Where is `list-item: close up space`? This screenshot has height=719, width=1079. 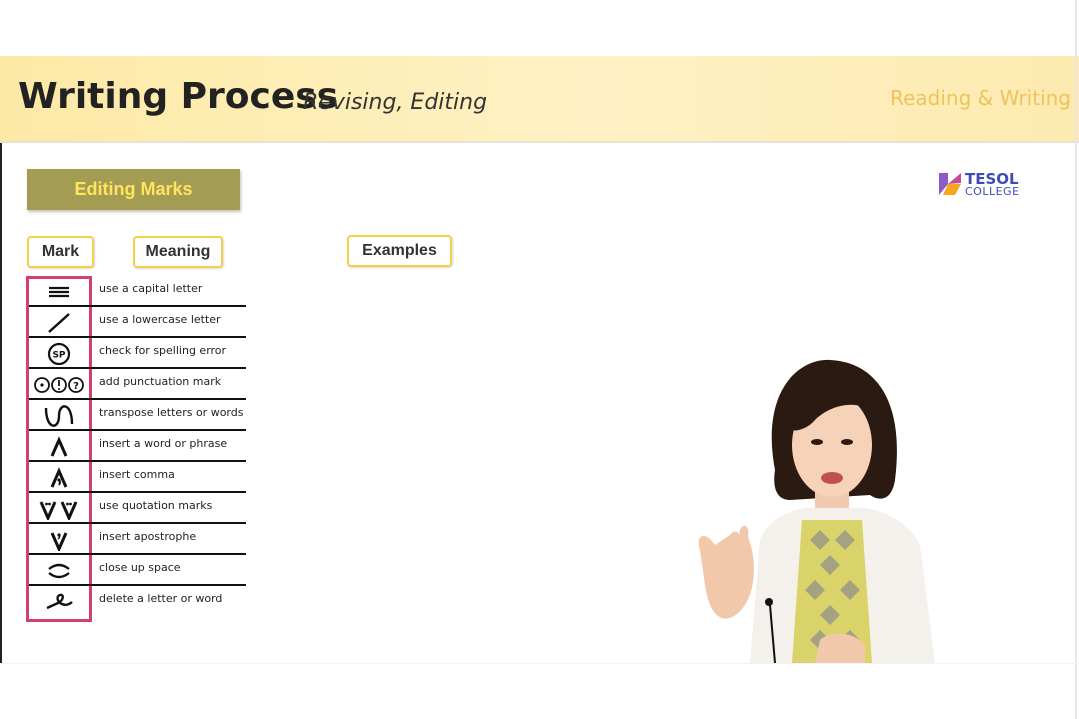 list-item: close up space is located at coordinates (137, 570).